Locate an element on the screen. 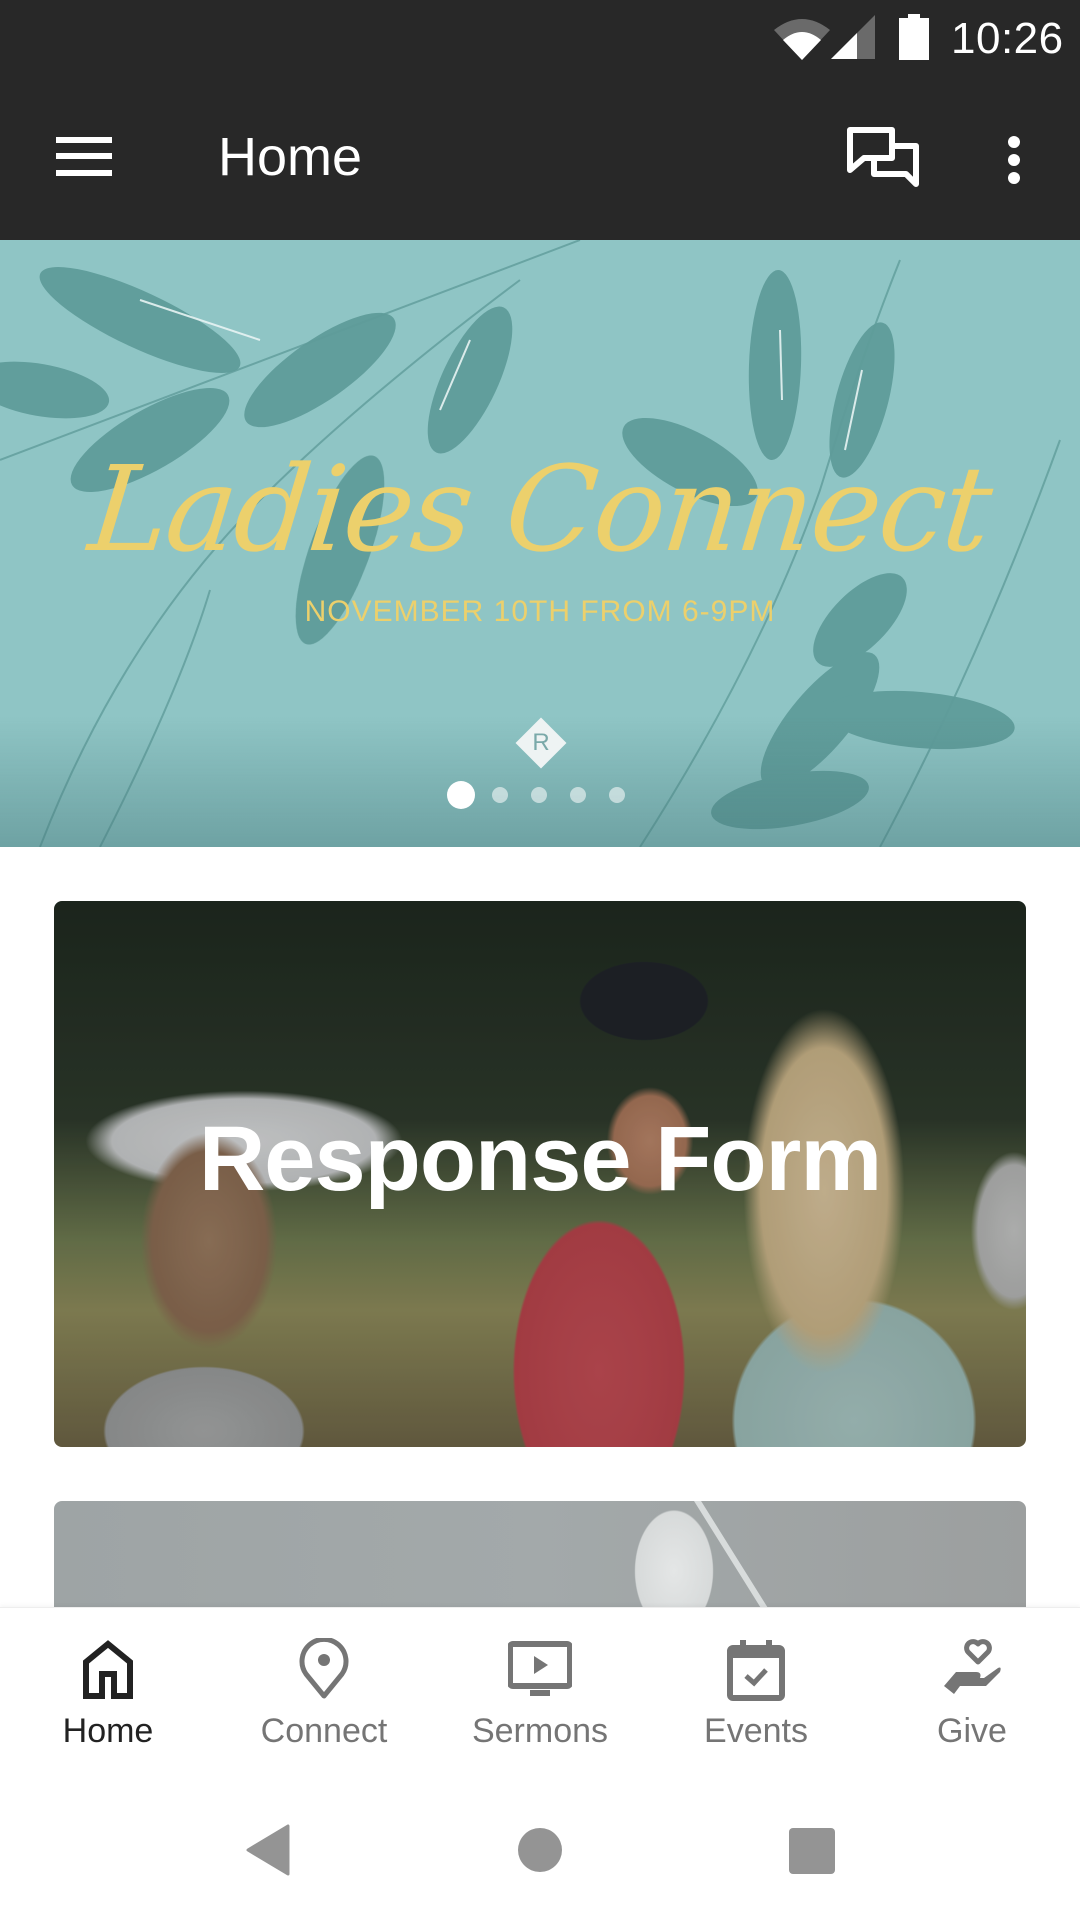 The width and height of the screenshot is (1080, 1920). church-logo-letter: R is located at coordinates (541, 742).